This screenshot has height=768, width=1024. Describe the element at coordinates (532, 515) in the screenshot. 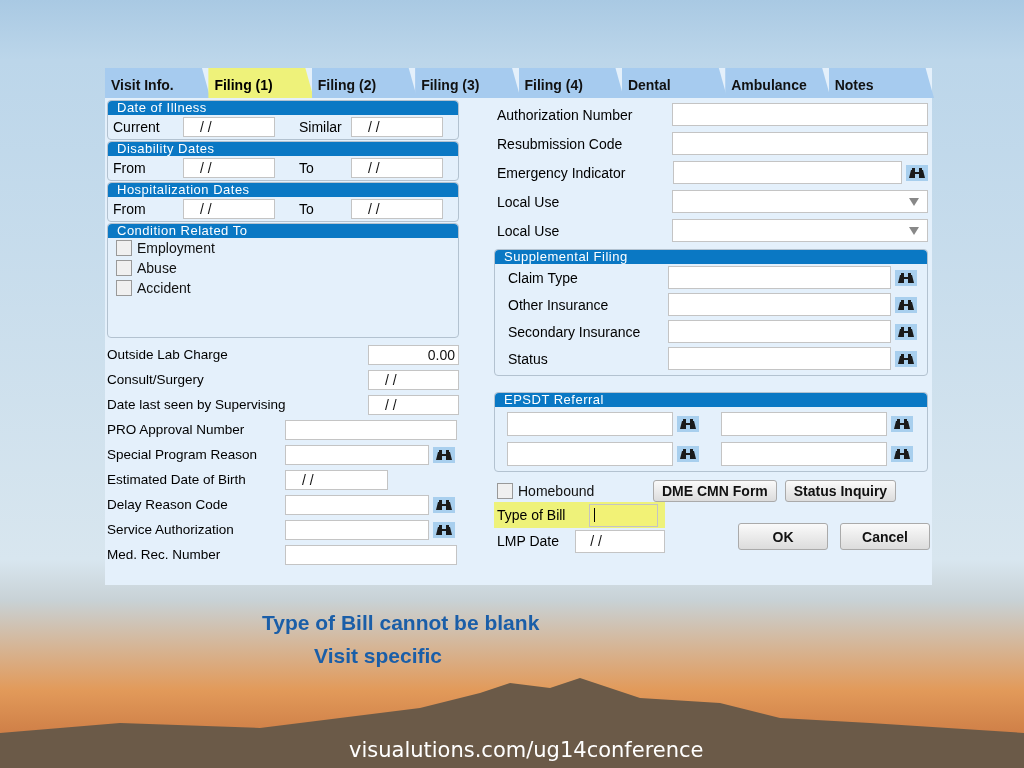

I see `field-label: Type of Bill` at that location.